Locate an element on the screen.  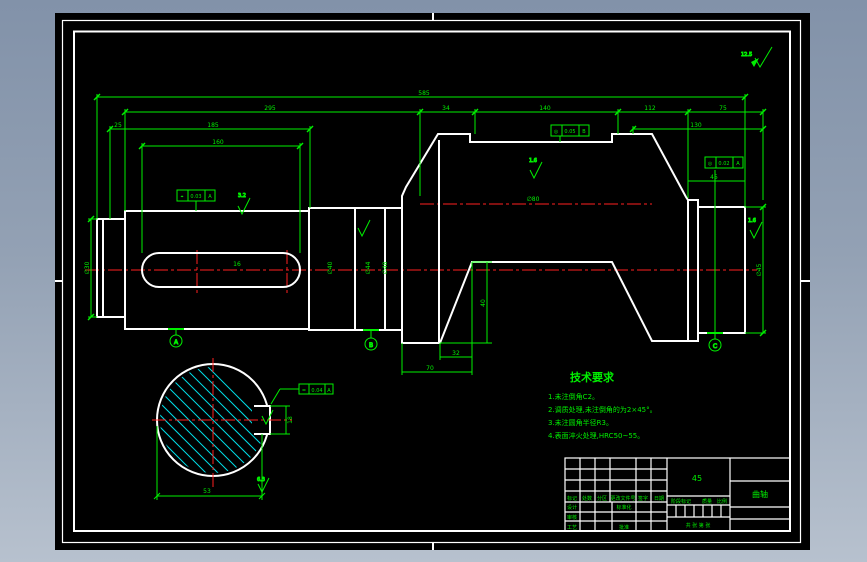
tb-audit: 审核 is located at coordinates (572, 517).